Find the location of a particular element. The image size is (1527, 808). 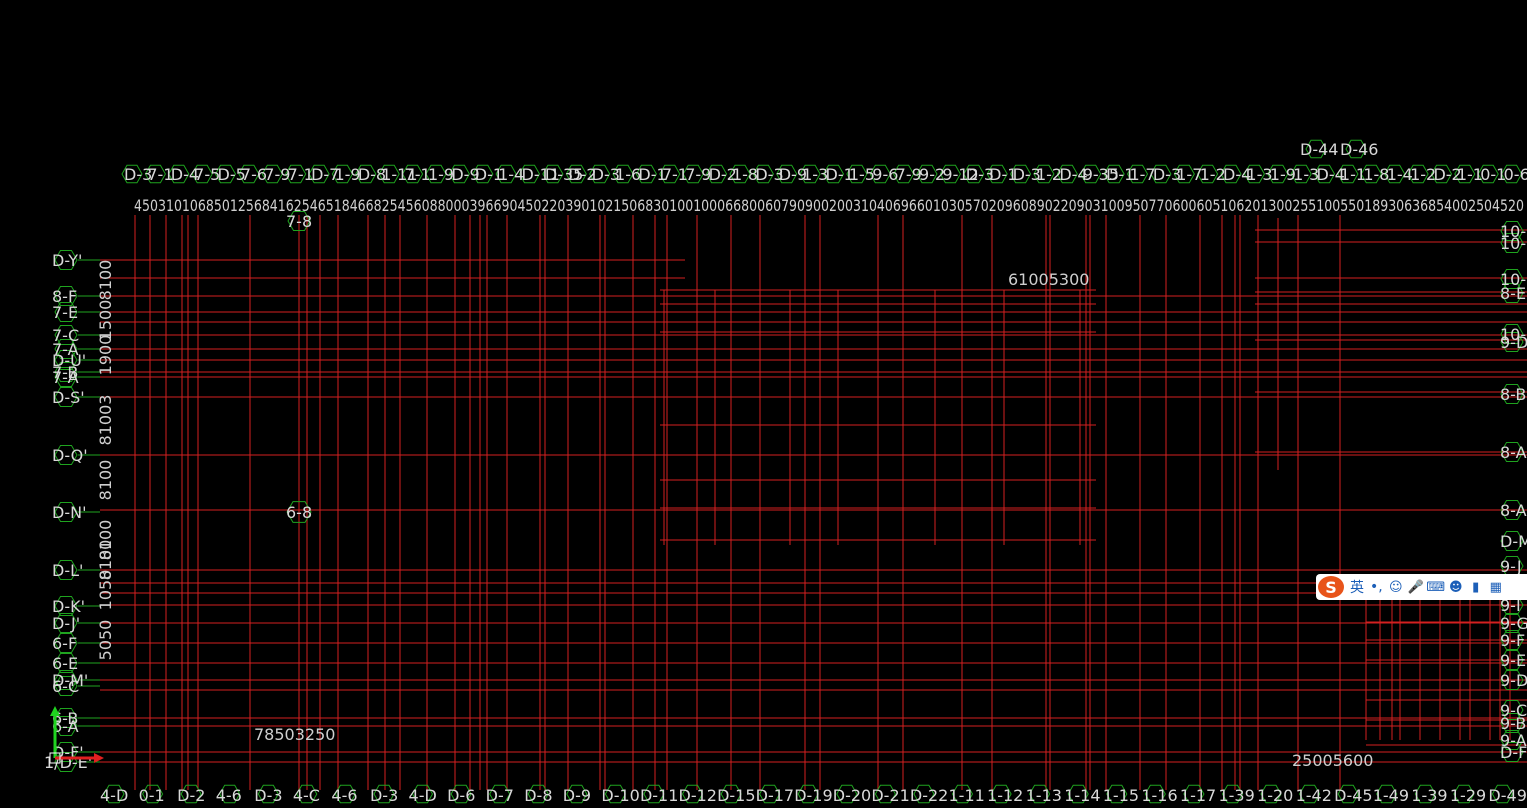

axis-label-right: D-M is located at coordinates (1513, 541).